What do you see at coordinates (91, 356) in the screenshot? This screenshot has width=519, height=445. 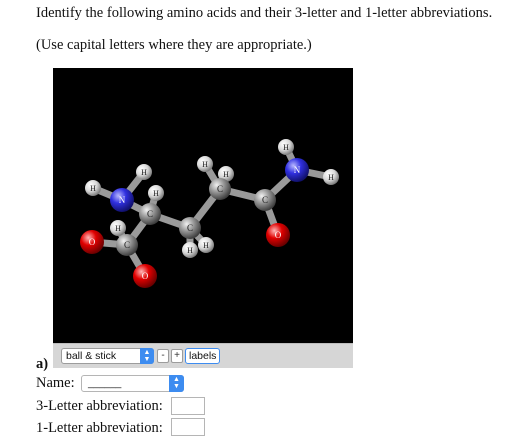 I see `display-style-value: ball & stick` at bounding box center [91, 356].